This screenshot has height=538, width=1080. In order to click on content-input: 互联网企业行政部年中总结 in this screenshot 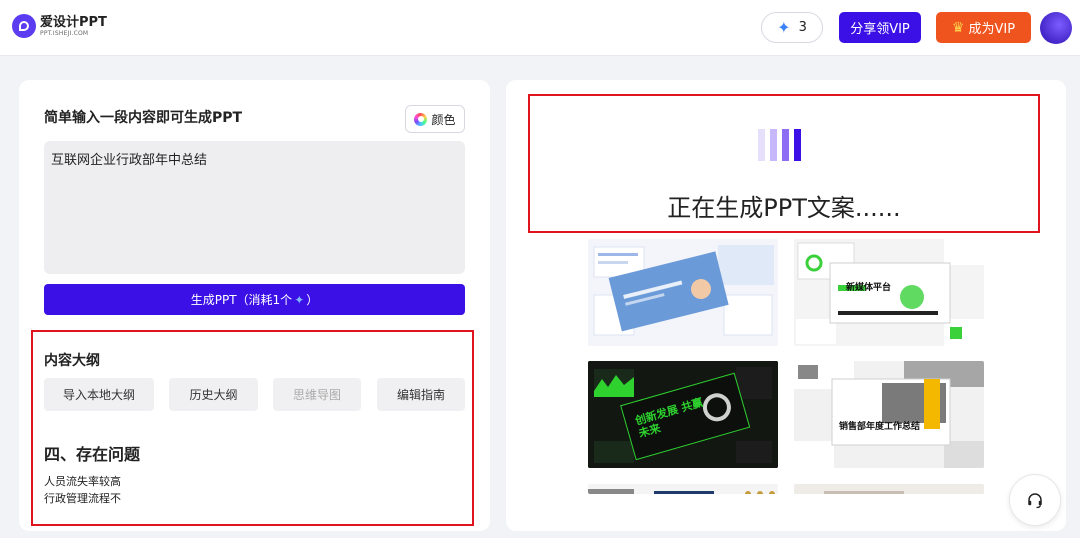, I will do `click(254, 207)`.